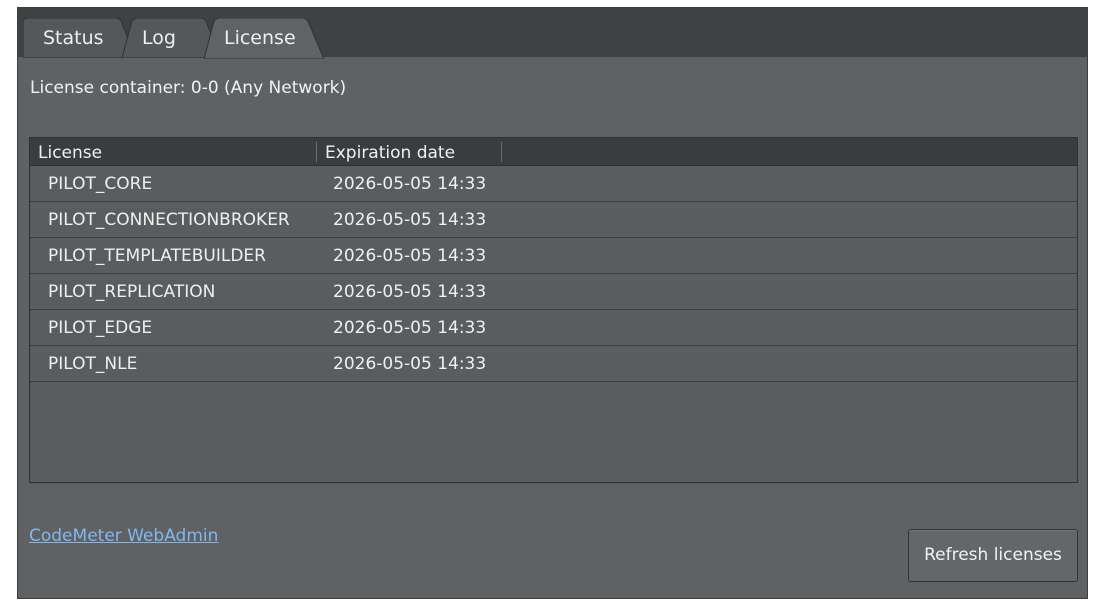  Describe the element at coordinates (169, 220) in the screenshot. I see `license-name-cell: PILOT_CONNECTIONBROKER` at that location.